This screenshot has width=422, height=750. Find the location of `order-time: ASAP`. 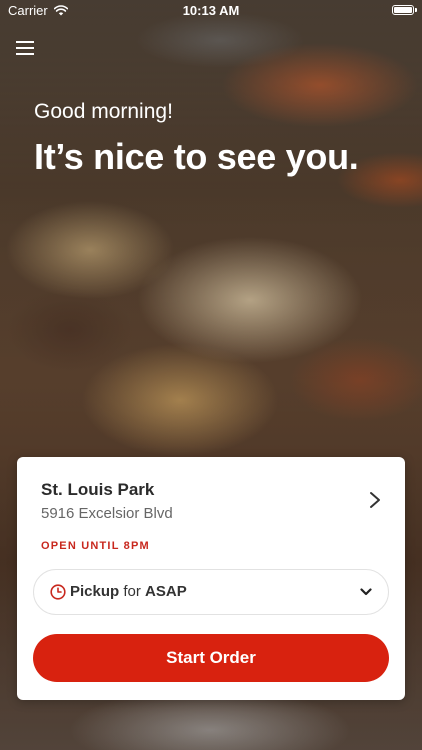

order-time: ASAP is located at coordinates (166, 591).